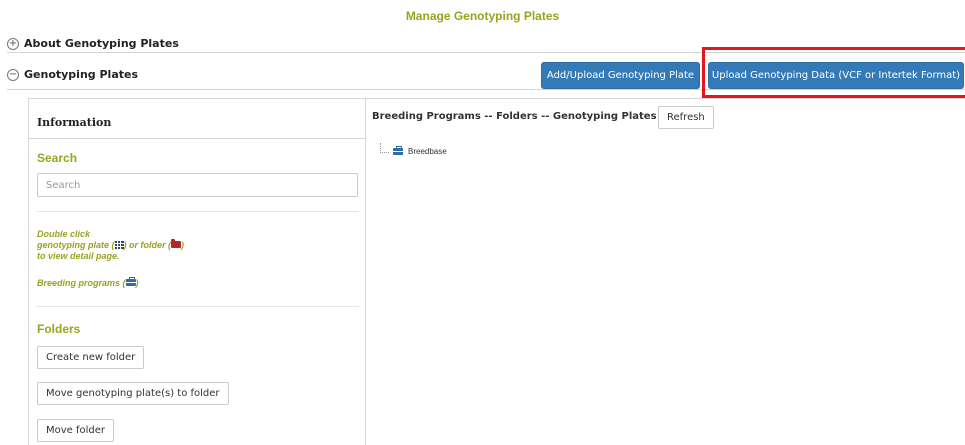 The height and width of the screenshot is (445, 965). Describe the element at coordinates (101, 43) in the screenshot. I see `about-section-label: About Genotyping Plates` at that location.